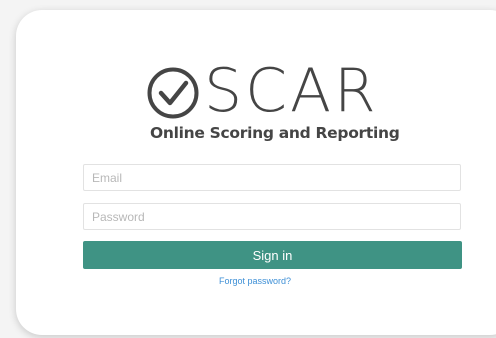 This screenshot has width=496, height=338. I want to click on oscar-logo: SCAR Online Scoring and Reporting, so click(273, 100).